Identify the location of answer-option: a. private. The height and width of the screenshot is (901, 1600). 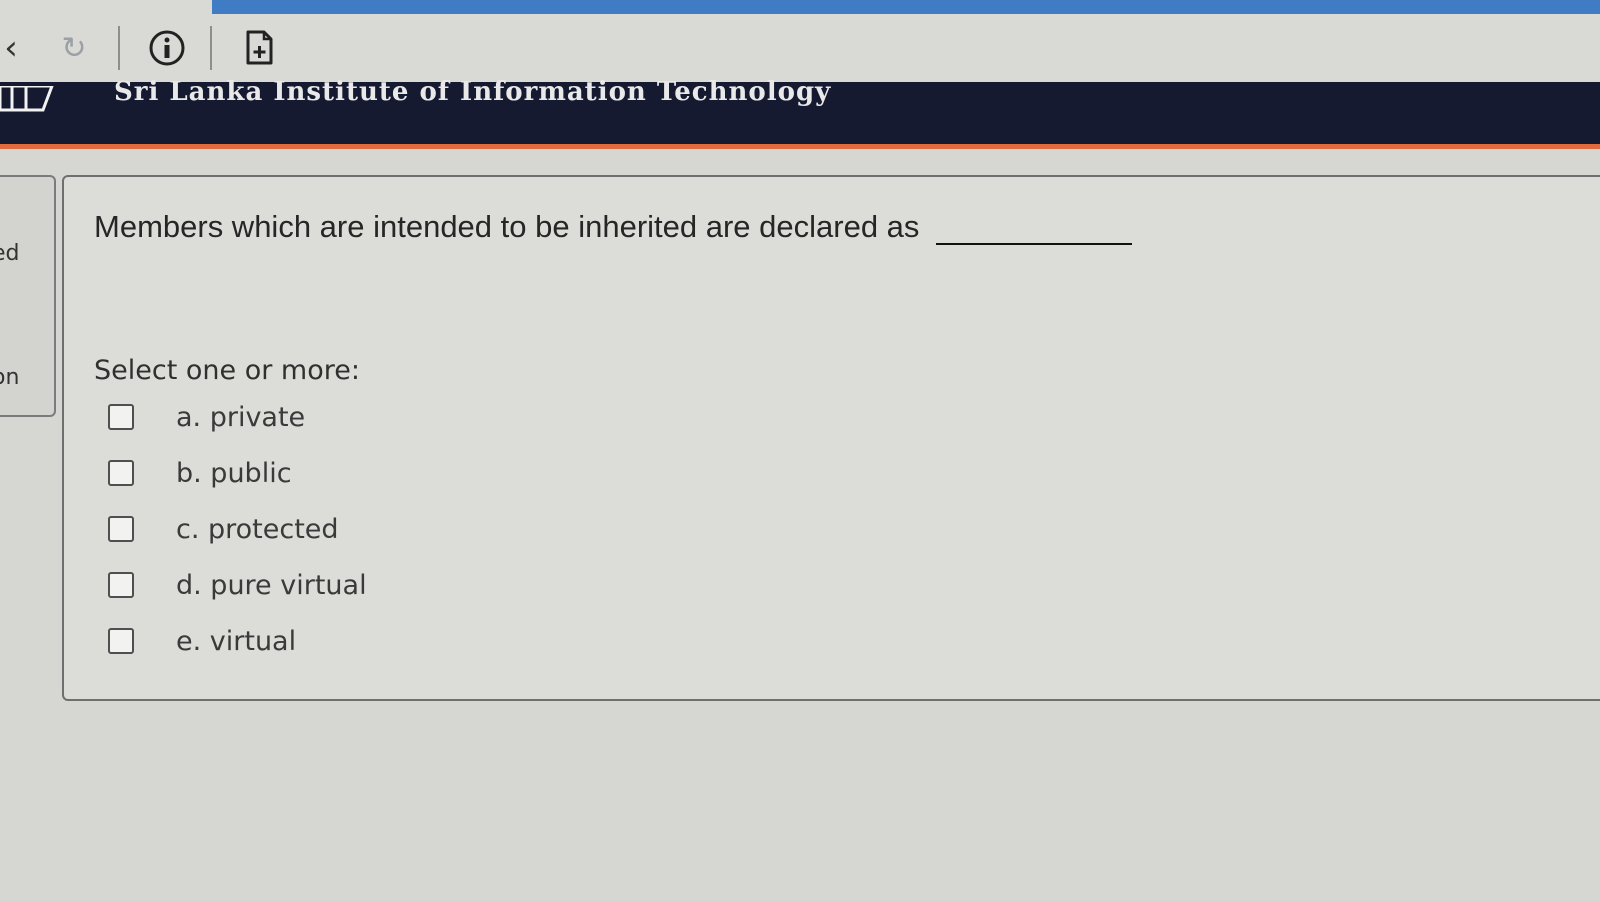
(206, 417).